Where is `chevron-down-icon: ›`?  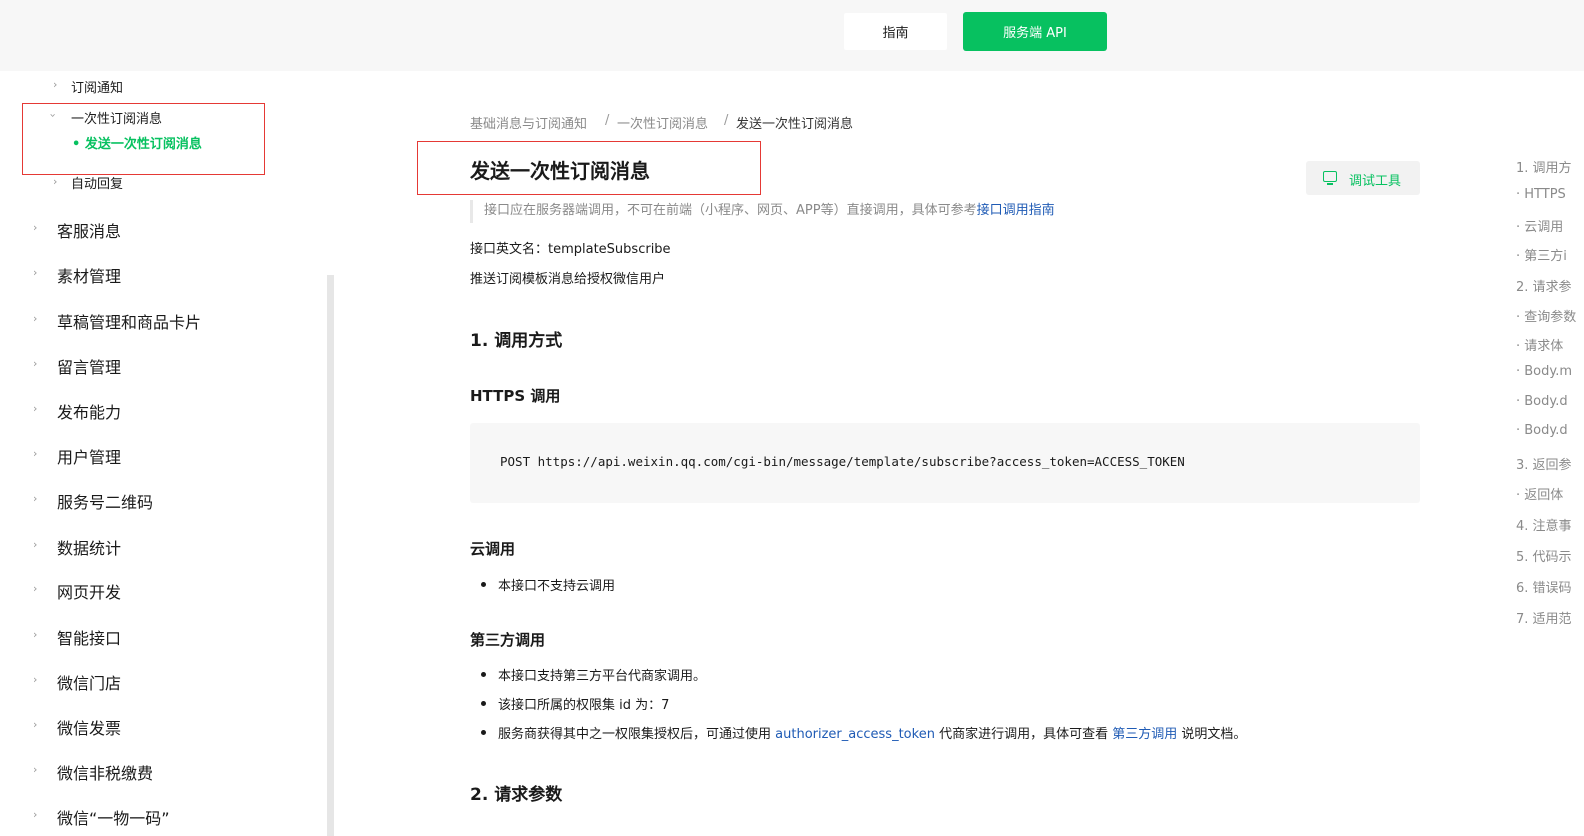
chevron-down-icon: › is located at coordinates (53, 115).